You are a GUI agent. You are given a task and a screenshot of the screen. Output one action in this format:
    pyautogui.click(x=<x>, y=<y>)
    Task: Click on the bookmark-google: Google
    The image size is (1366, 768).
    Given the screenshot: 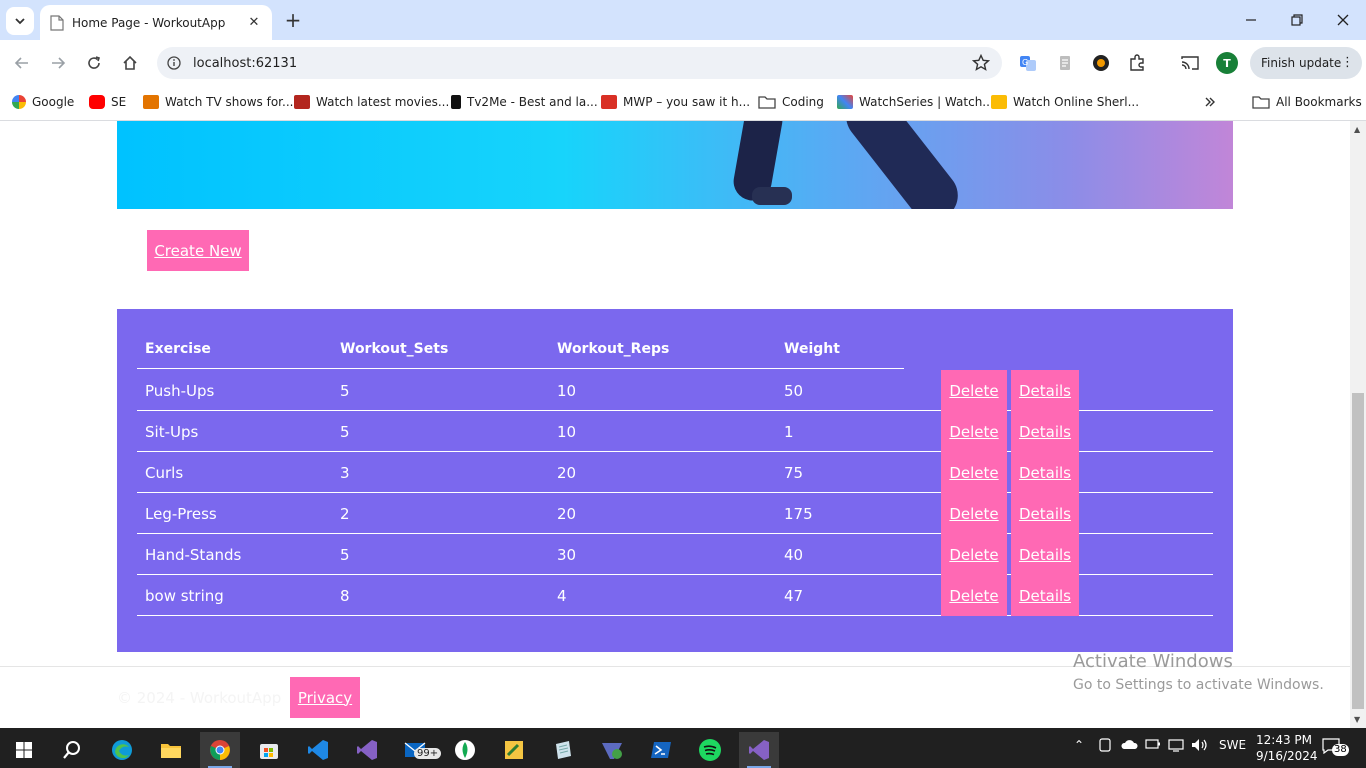 What is the action you would take?
    pyautogui.click(x=43, y=102)
    